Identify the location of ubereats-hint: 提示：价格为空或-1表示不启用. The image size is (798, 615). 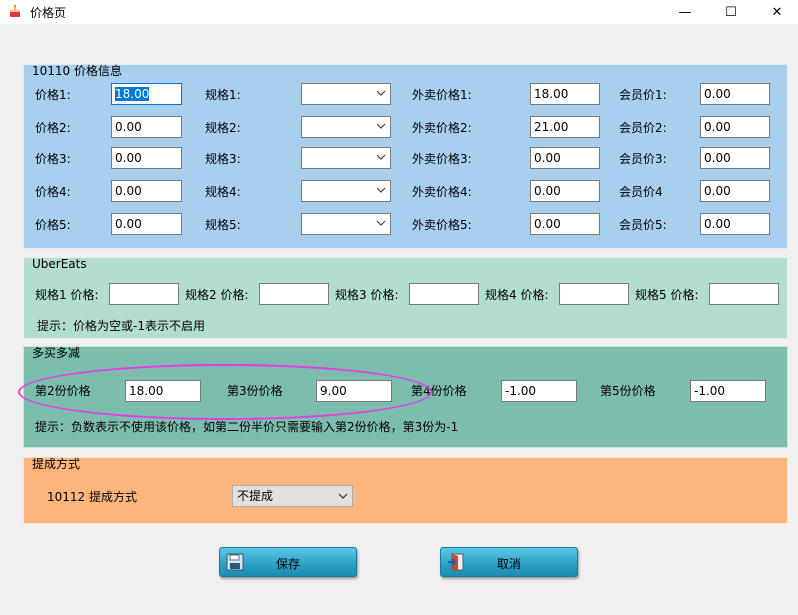
(121, 326).